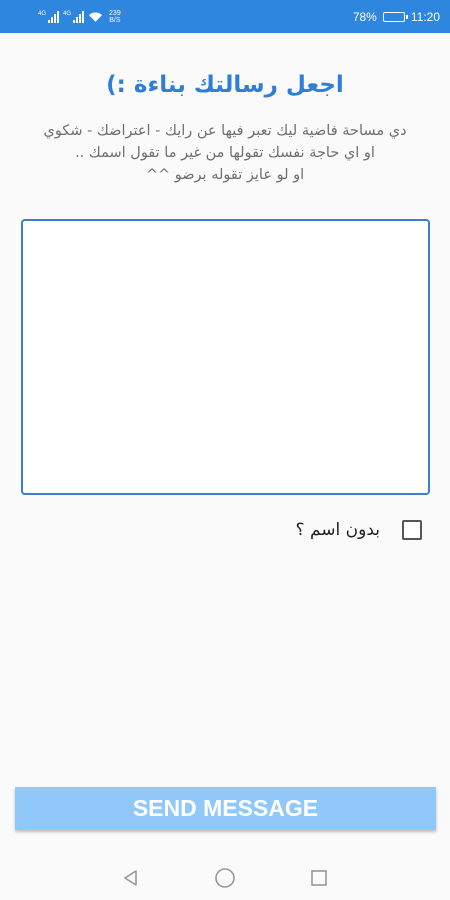 This screenshot has width=450, height=900. Describe the element at coordinates (225, 175) in the screenshot. I see `description-line: او لو عايز تقوله برضو ^^` at that location.